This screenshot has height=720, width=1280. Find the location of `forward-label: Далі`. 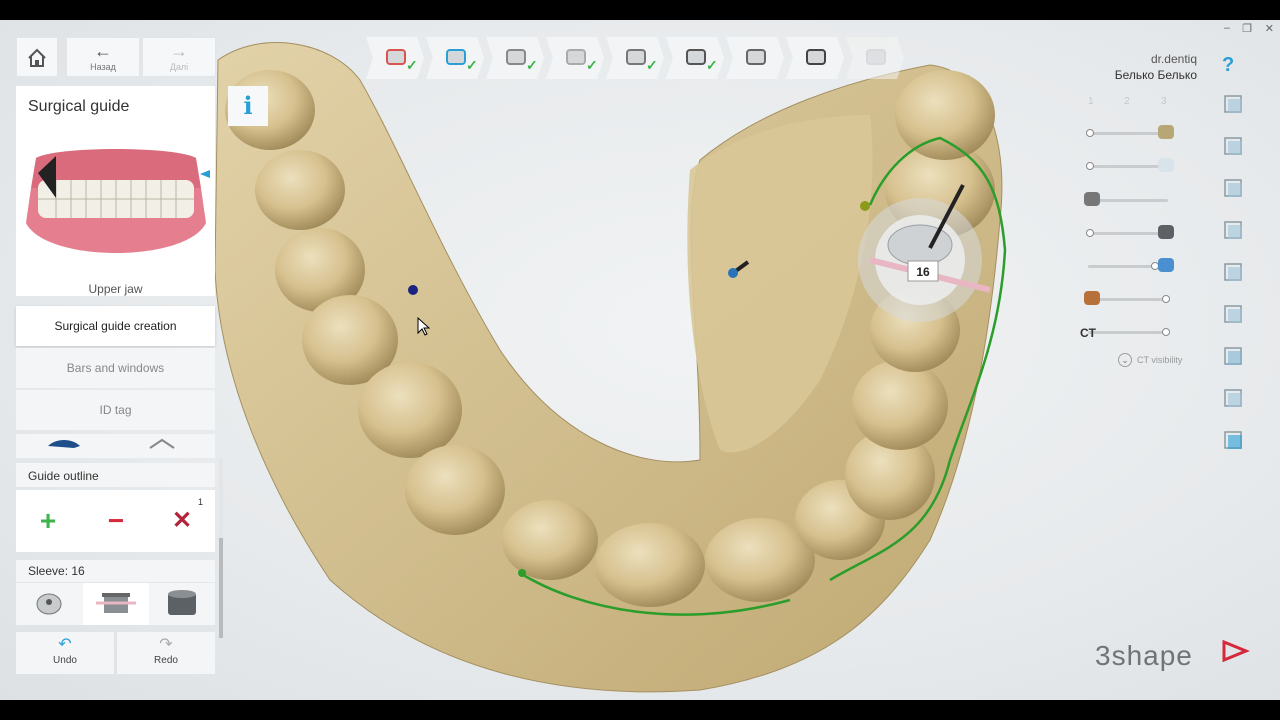

forward-label: Далі is located at coordinates (179, 67).